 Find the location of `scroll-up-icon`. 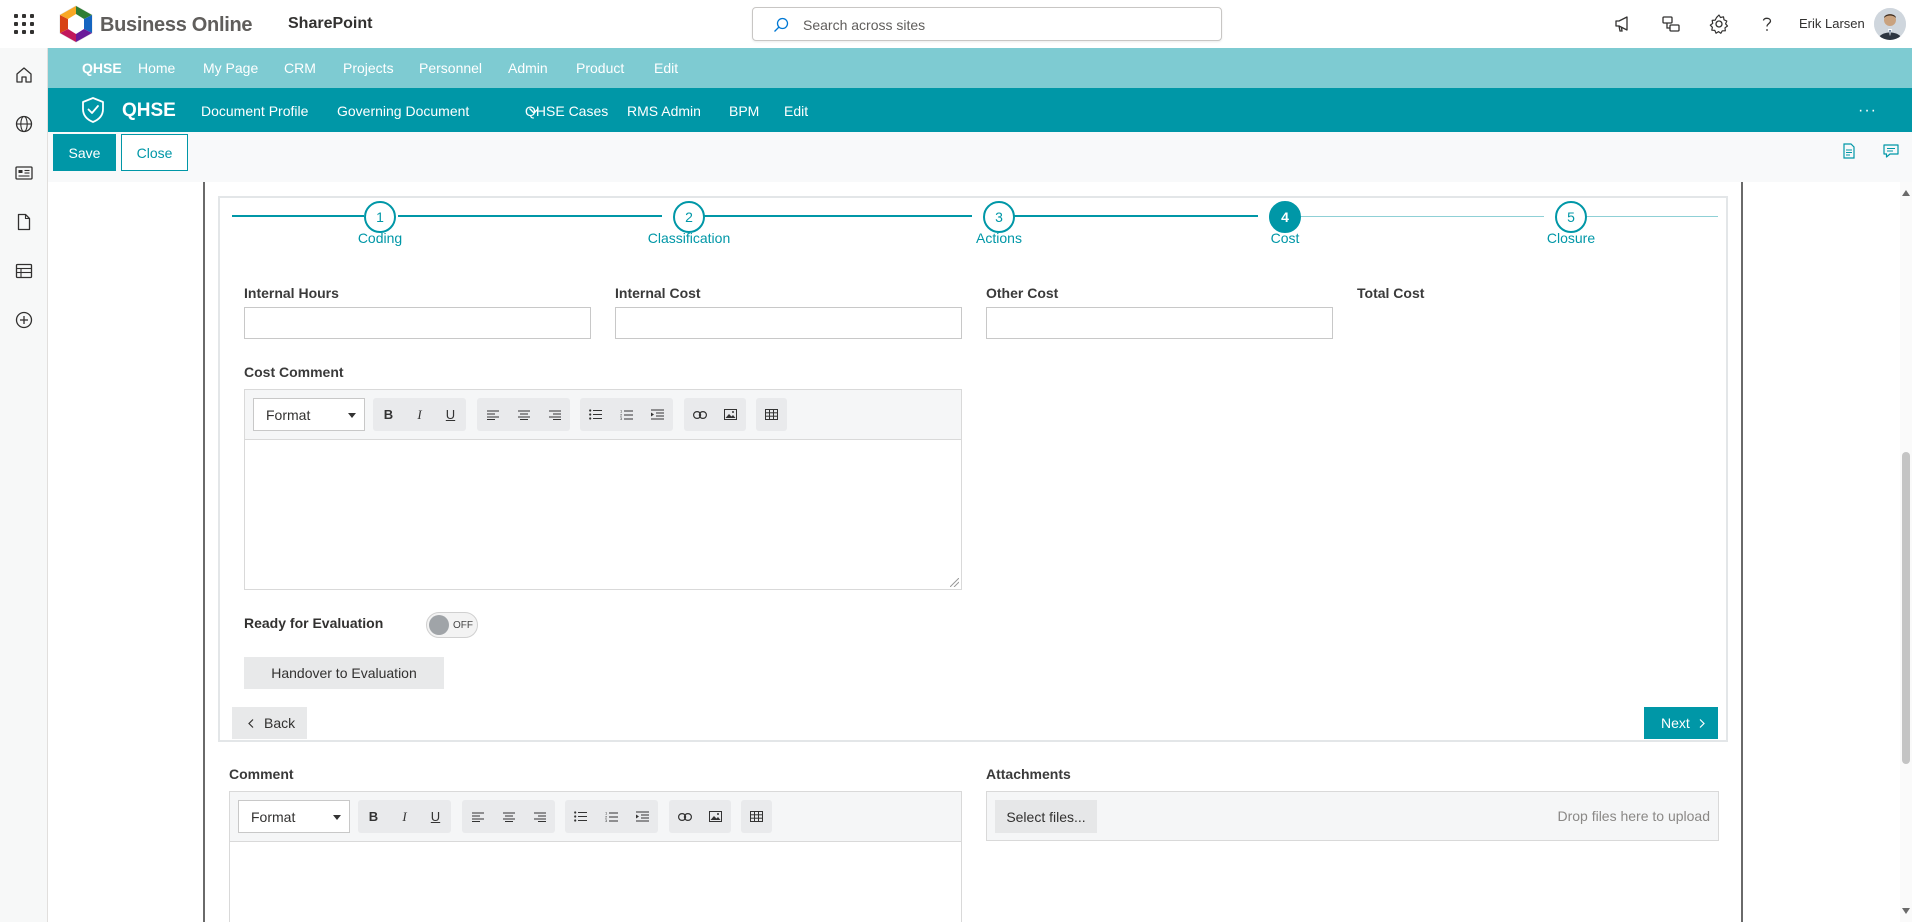

scroll-up-icon is located at coordinates (1906, 193).